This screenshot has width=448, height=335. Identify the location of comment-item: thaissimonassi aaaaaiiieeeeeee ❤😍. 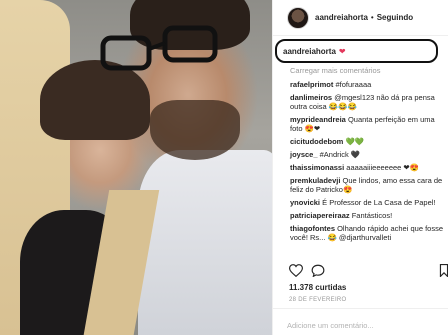
(367, 167).